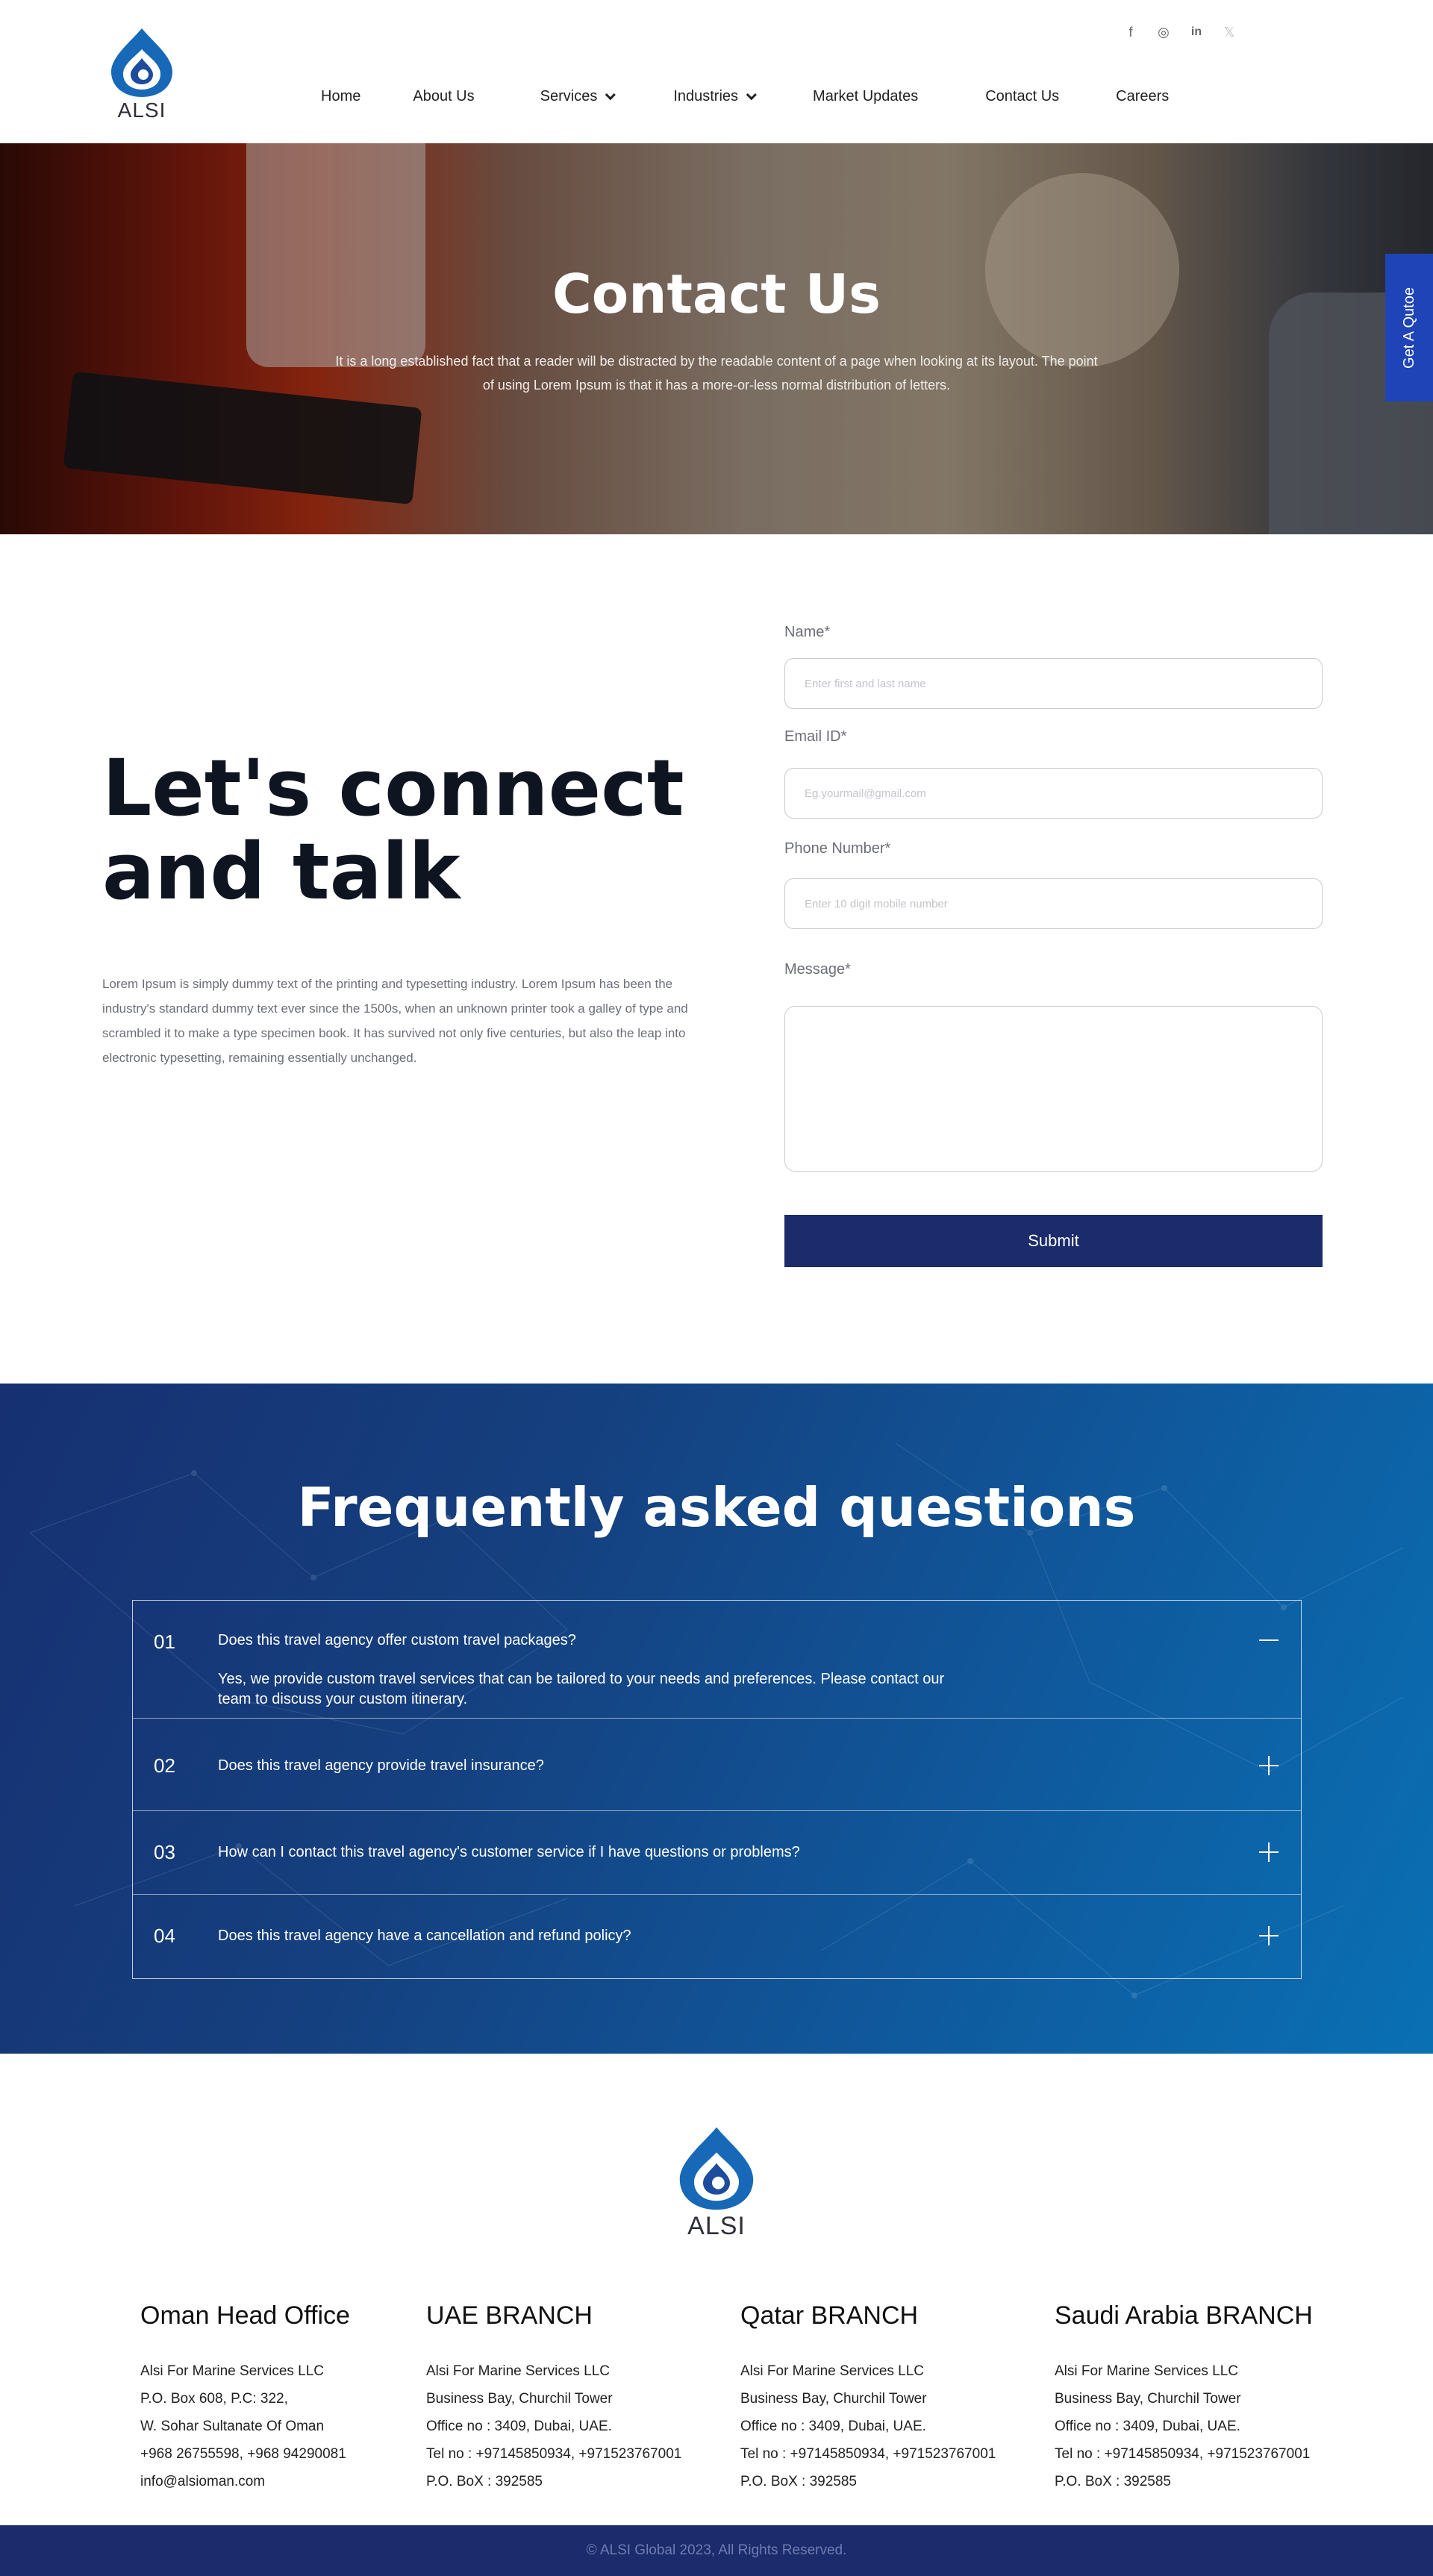 The image size is (1433, 2576). What do you see at coordinates (1053, 903) in the screenshot?
I see `phone-field: Enter 10 digit mobile number` at bounding box center [1053, 903].